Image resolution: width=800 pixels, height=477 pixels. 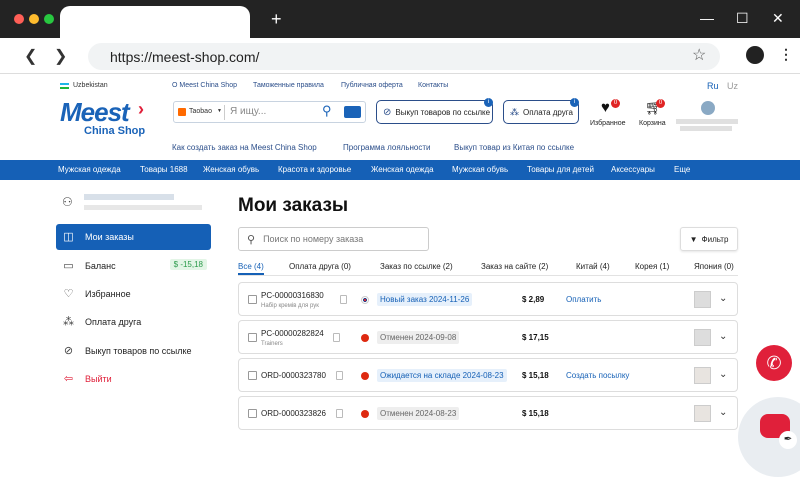 I want to click on tab-all: Все (4), so click(x=251, y=268).